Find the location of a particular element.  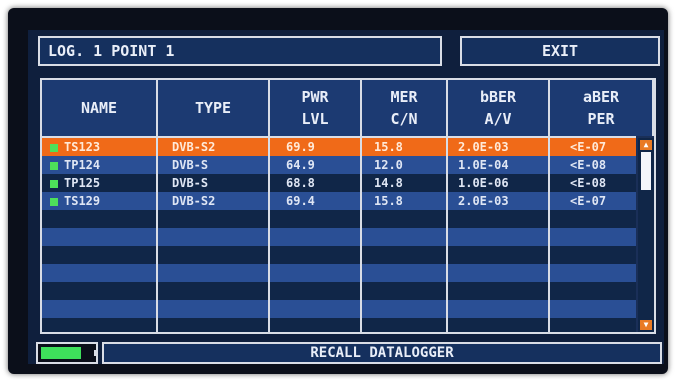

column-header-pwr: PWR LVL is located at coordinates (316, 108).